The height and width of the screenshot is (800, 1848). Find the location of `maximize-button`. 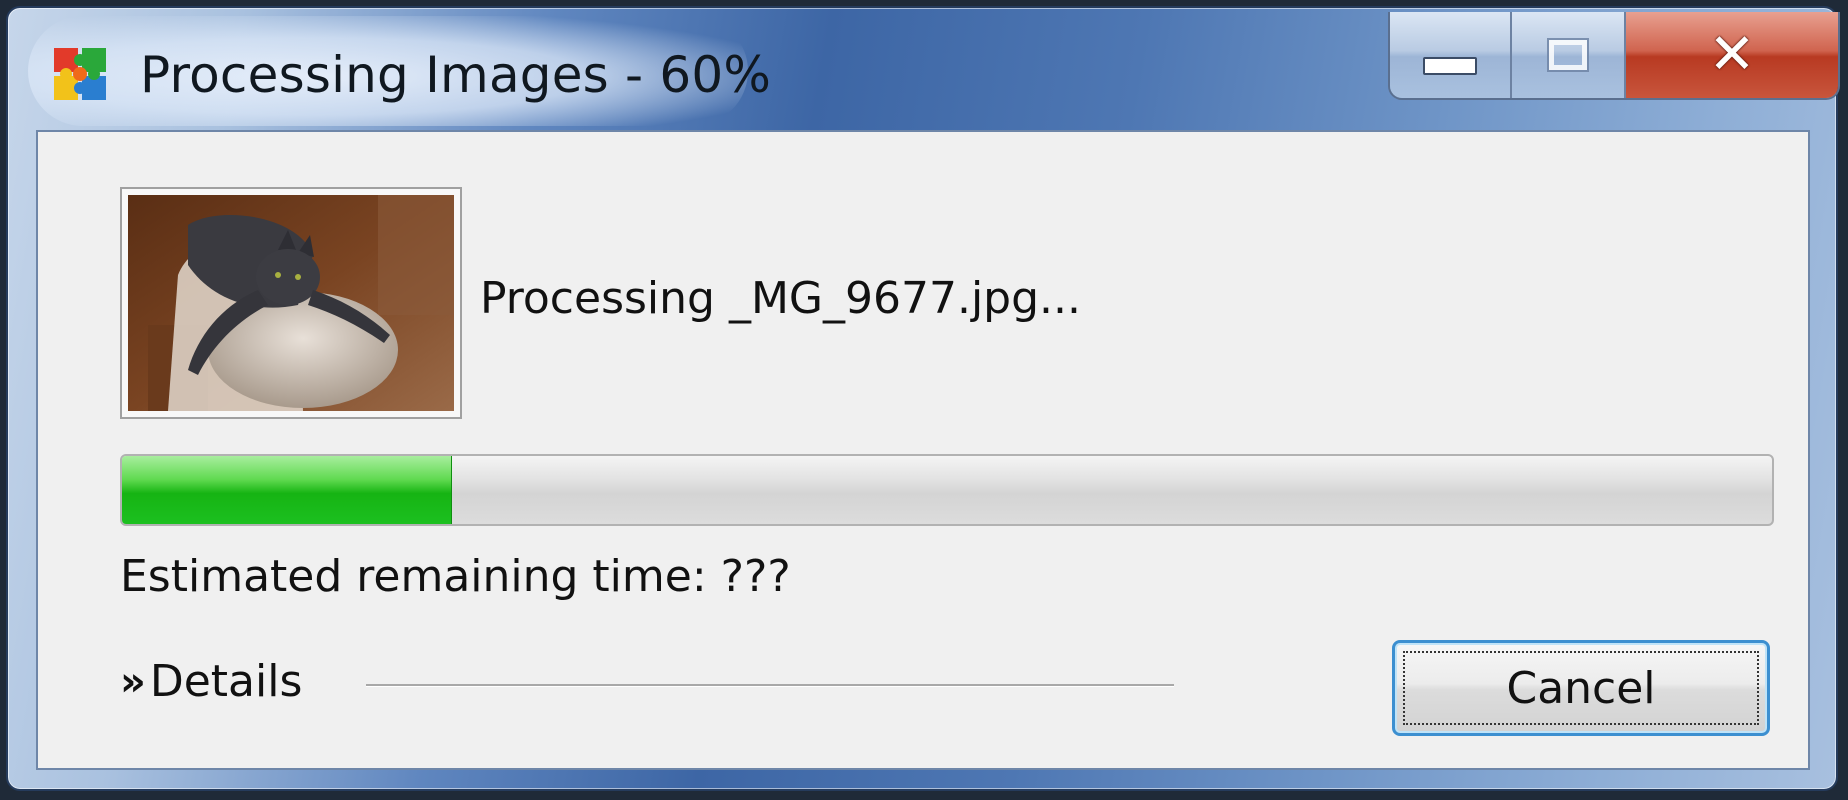

maximize-button is located at coordinates (1569, 55).